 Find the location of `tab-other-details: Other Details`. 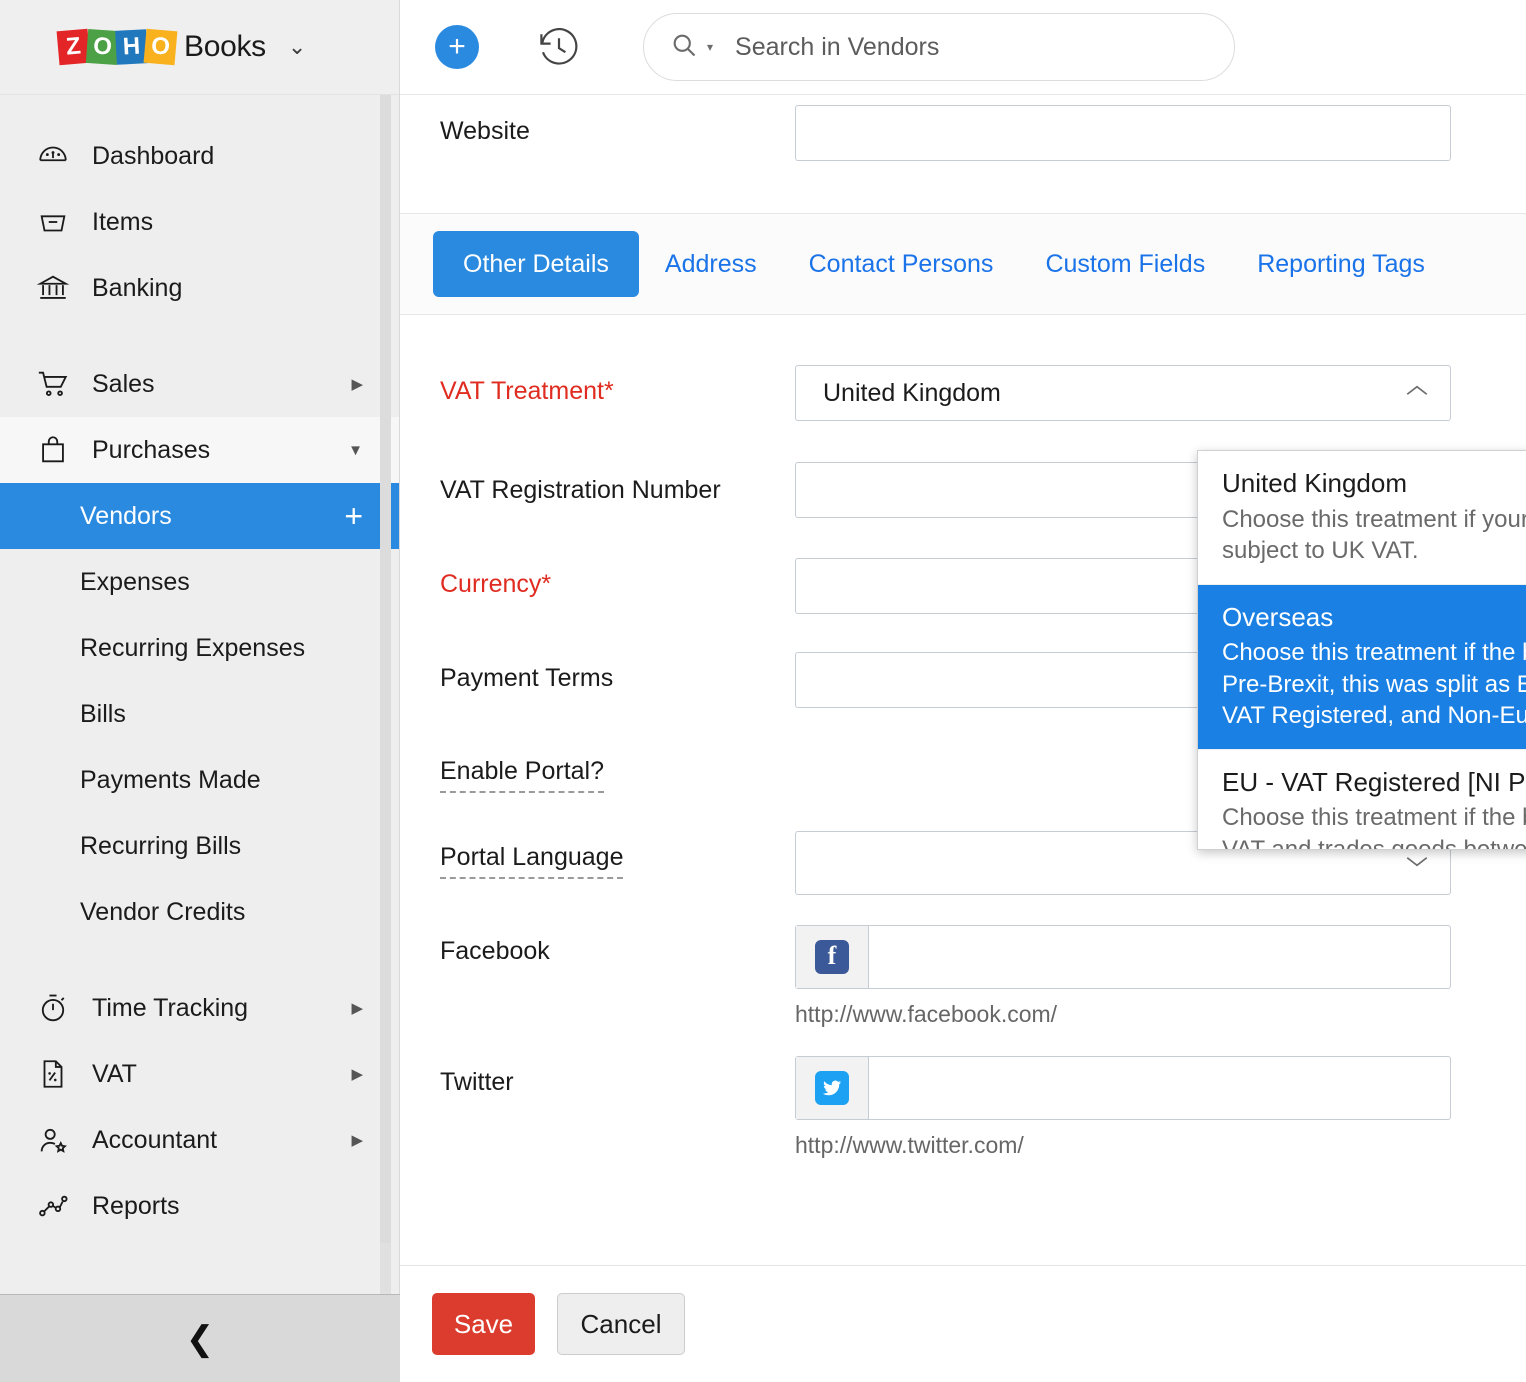

tab-other-details: Other Details is located at coordinates (536, 264).